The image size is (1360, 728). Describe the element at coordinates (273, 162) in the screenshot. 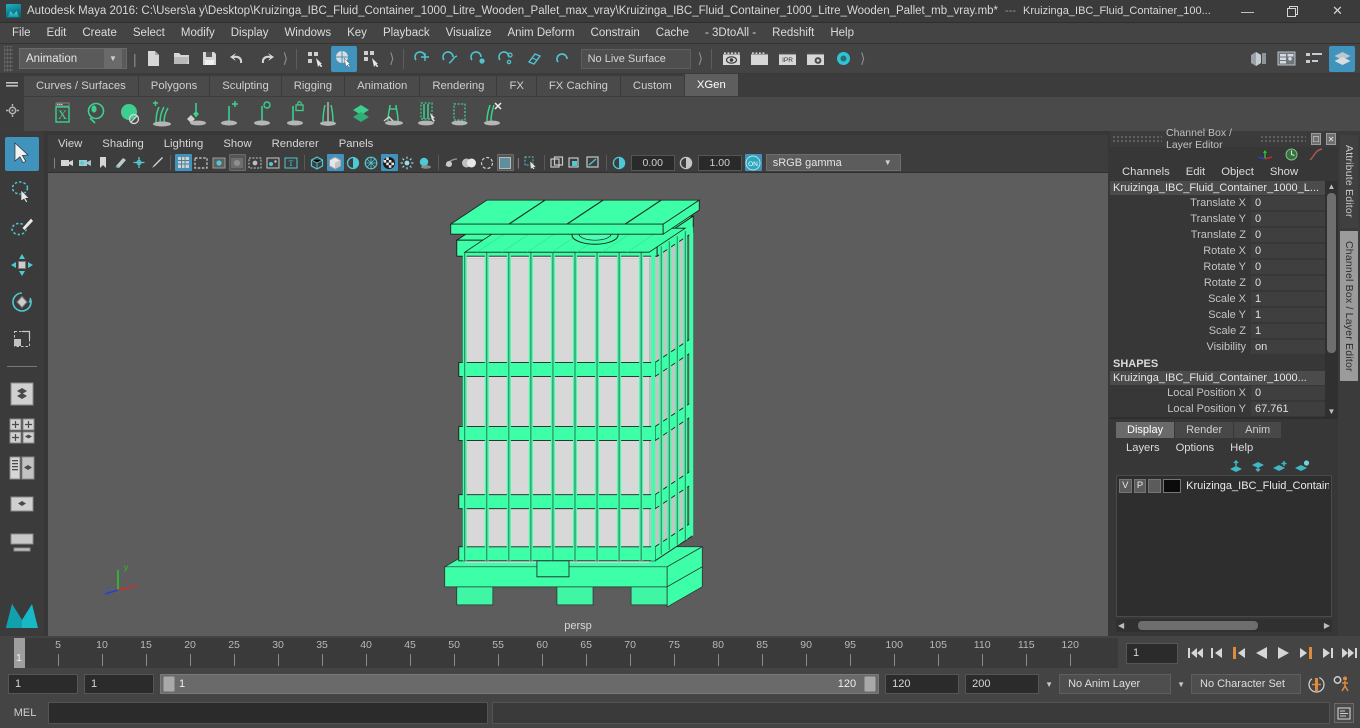

I see `light-manipulator-icon` at that location.